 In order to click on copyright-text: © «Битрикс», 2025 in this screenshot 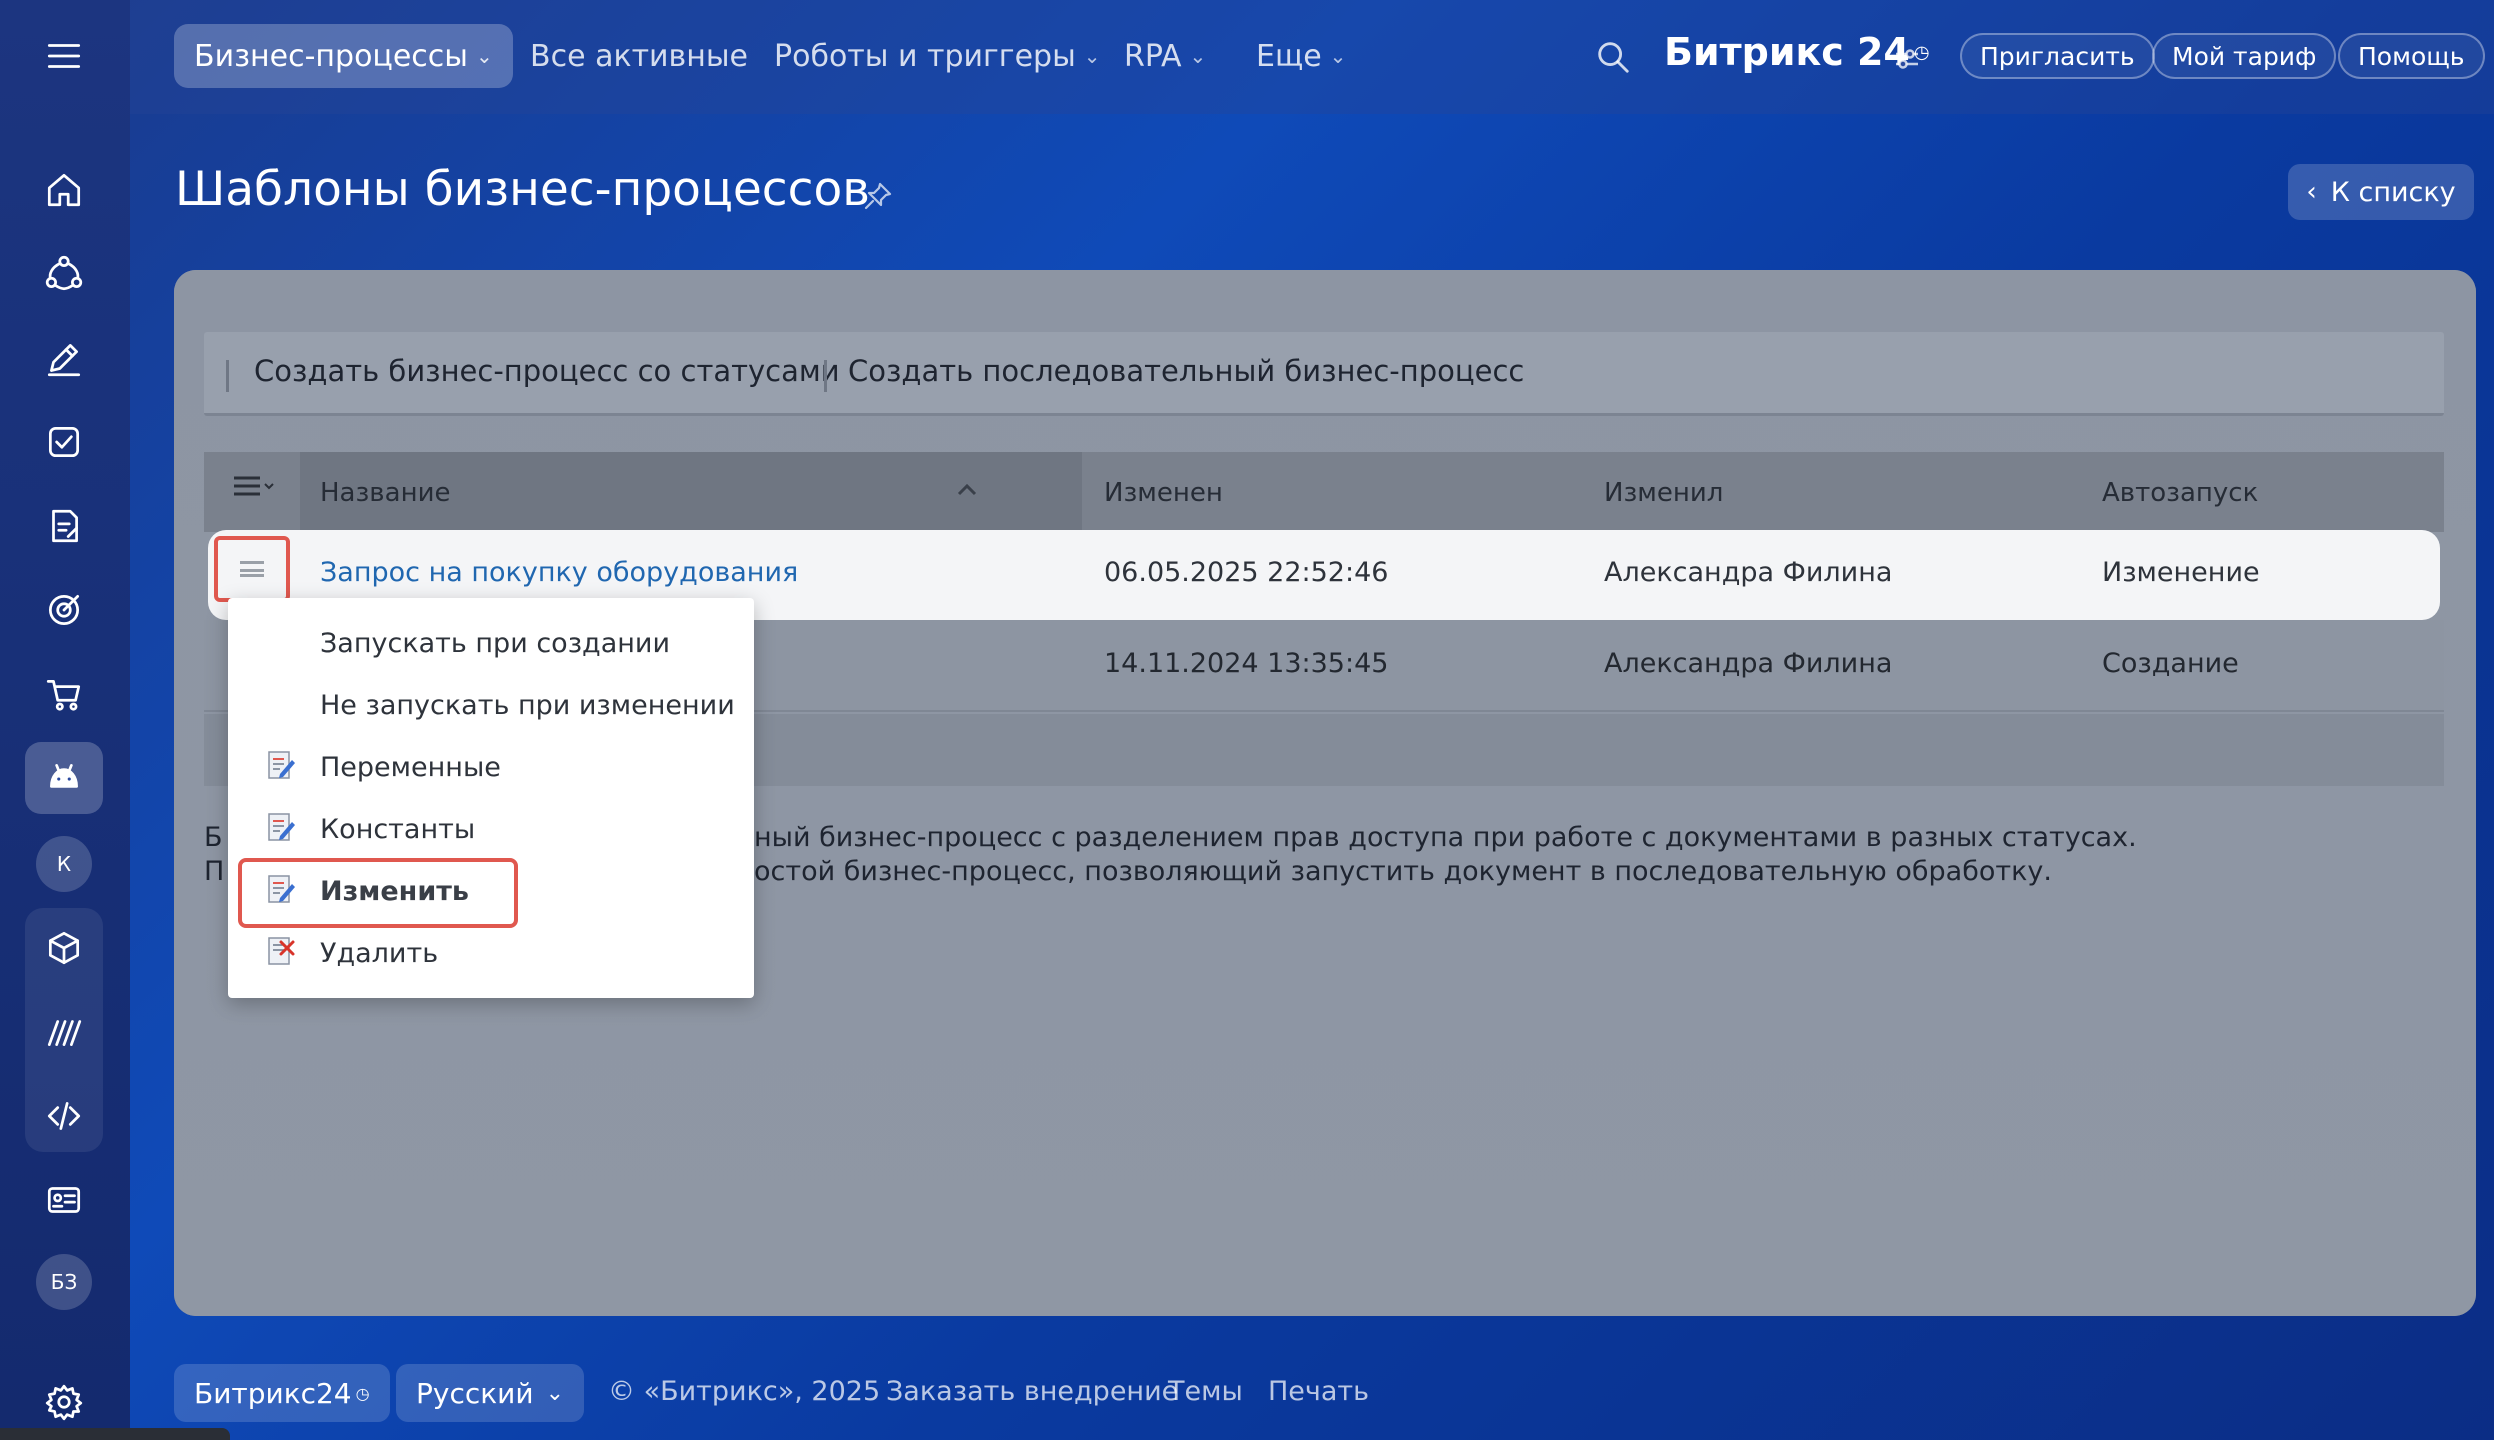, I will do `click(744, 1391)`.